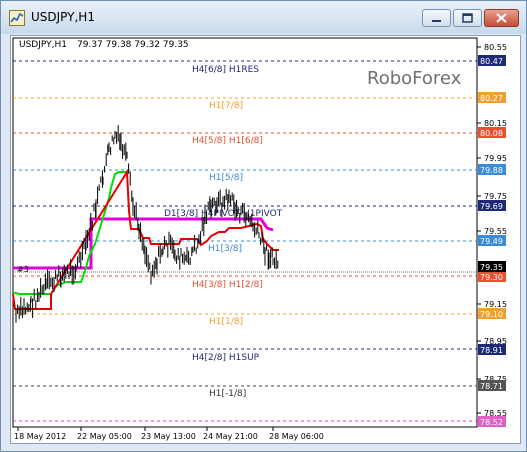 The width and height of the screenshot is (527, 452). What do you see at coordinates (263, 17) in the screenshot?
I see `title-bar: USDJPY,H1` at bounding box center [263, 17].